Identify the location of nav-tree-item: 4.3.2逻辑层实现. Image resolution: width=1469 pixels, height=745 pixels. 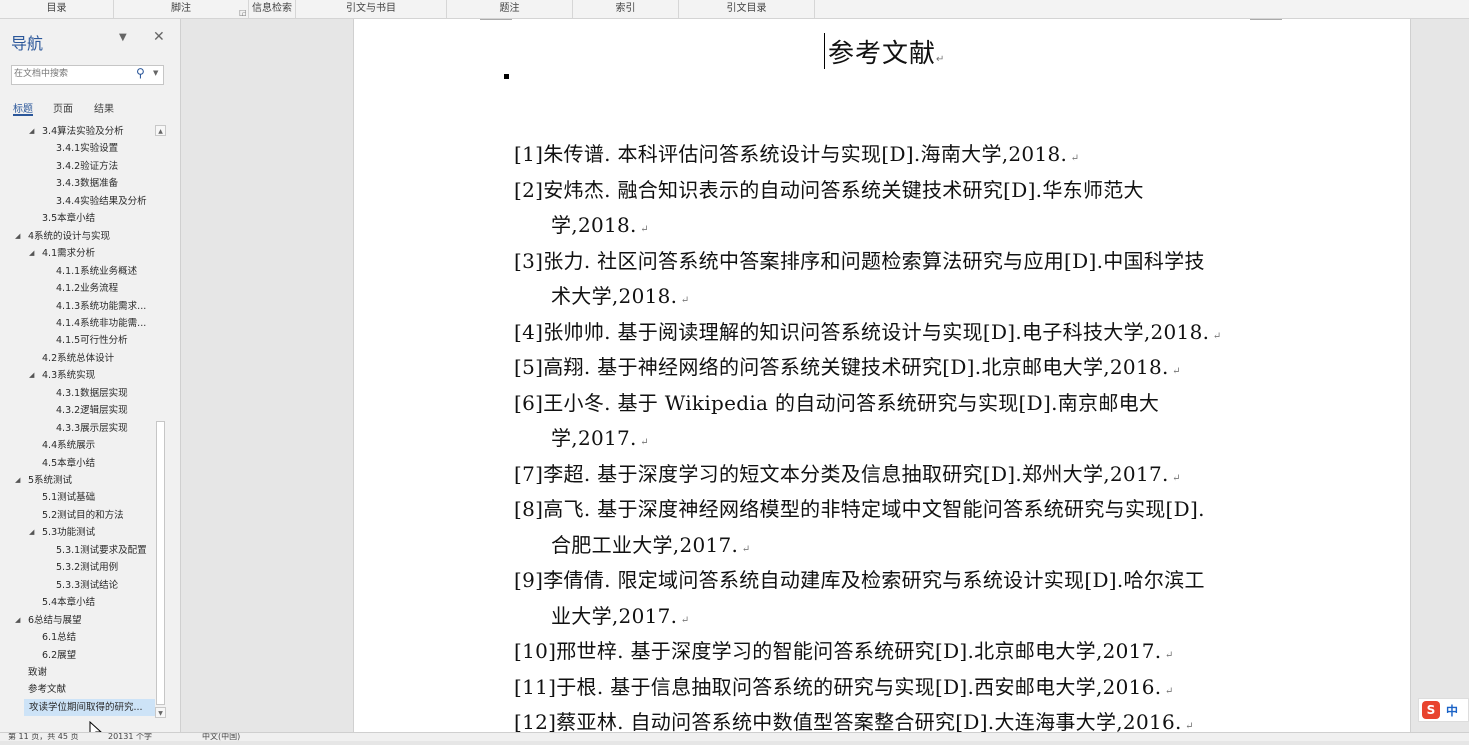
(92, 410).